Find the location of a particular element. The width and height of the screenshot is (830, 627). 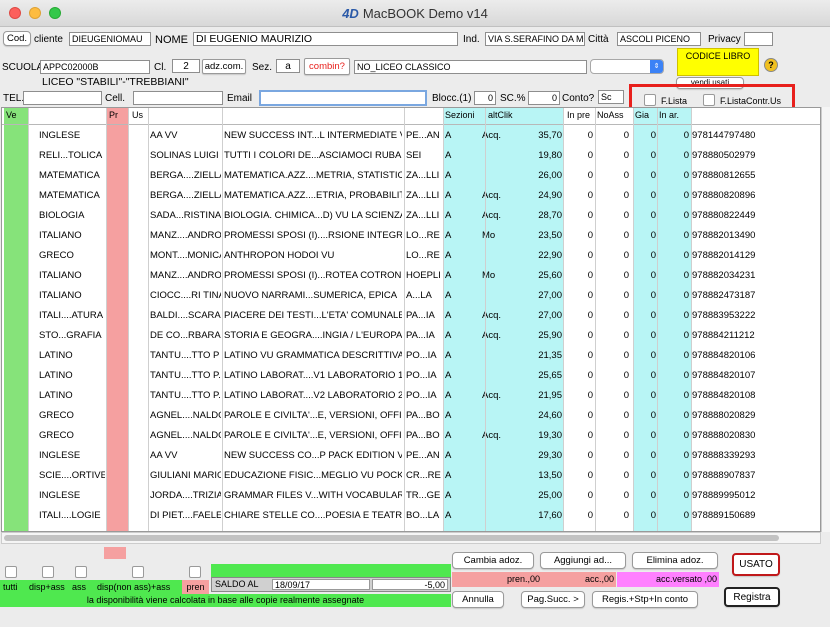

cell-pr: 13,50 is located at coordinates (550, 475).